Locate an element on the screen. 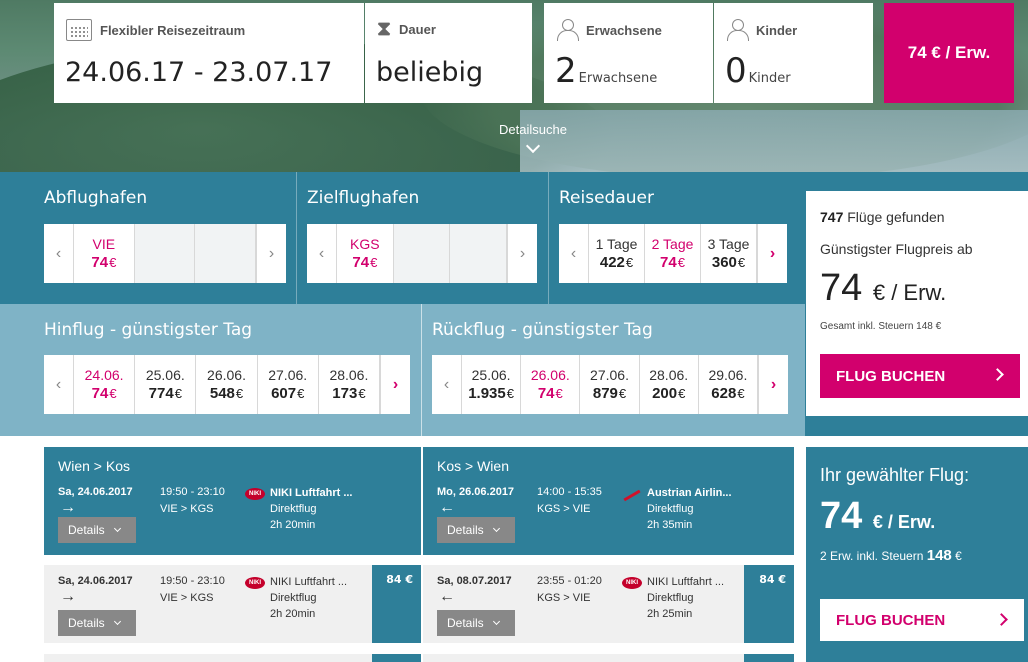 Image resolution: width=1028 pixels, height=662 pixels. duration-option: 3 Tage 360€ is located at coordinates (729, 253).